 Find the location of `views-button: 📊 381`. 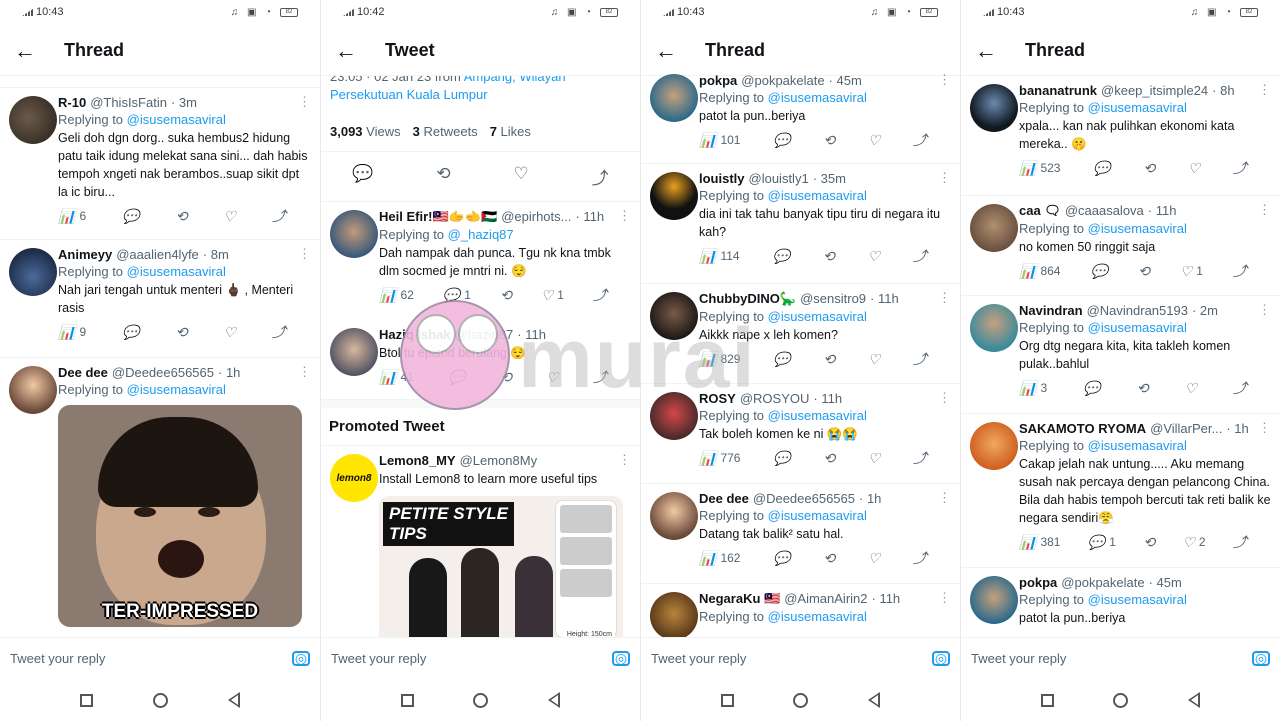

views-button: 📊 381 is located at coordinates (1039, 542).